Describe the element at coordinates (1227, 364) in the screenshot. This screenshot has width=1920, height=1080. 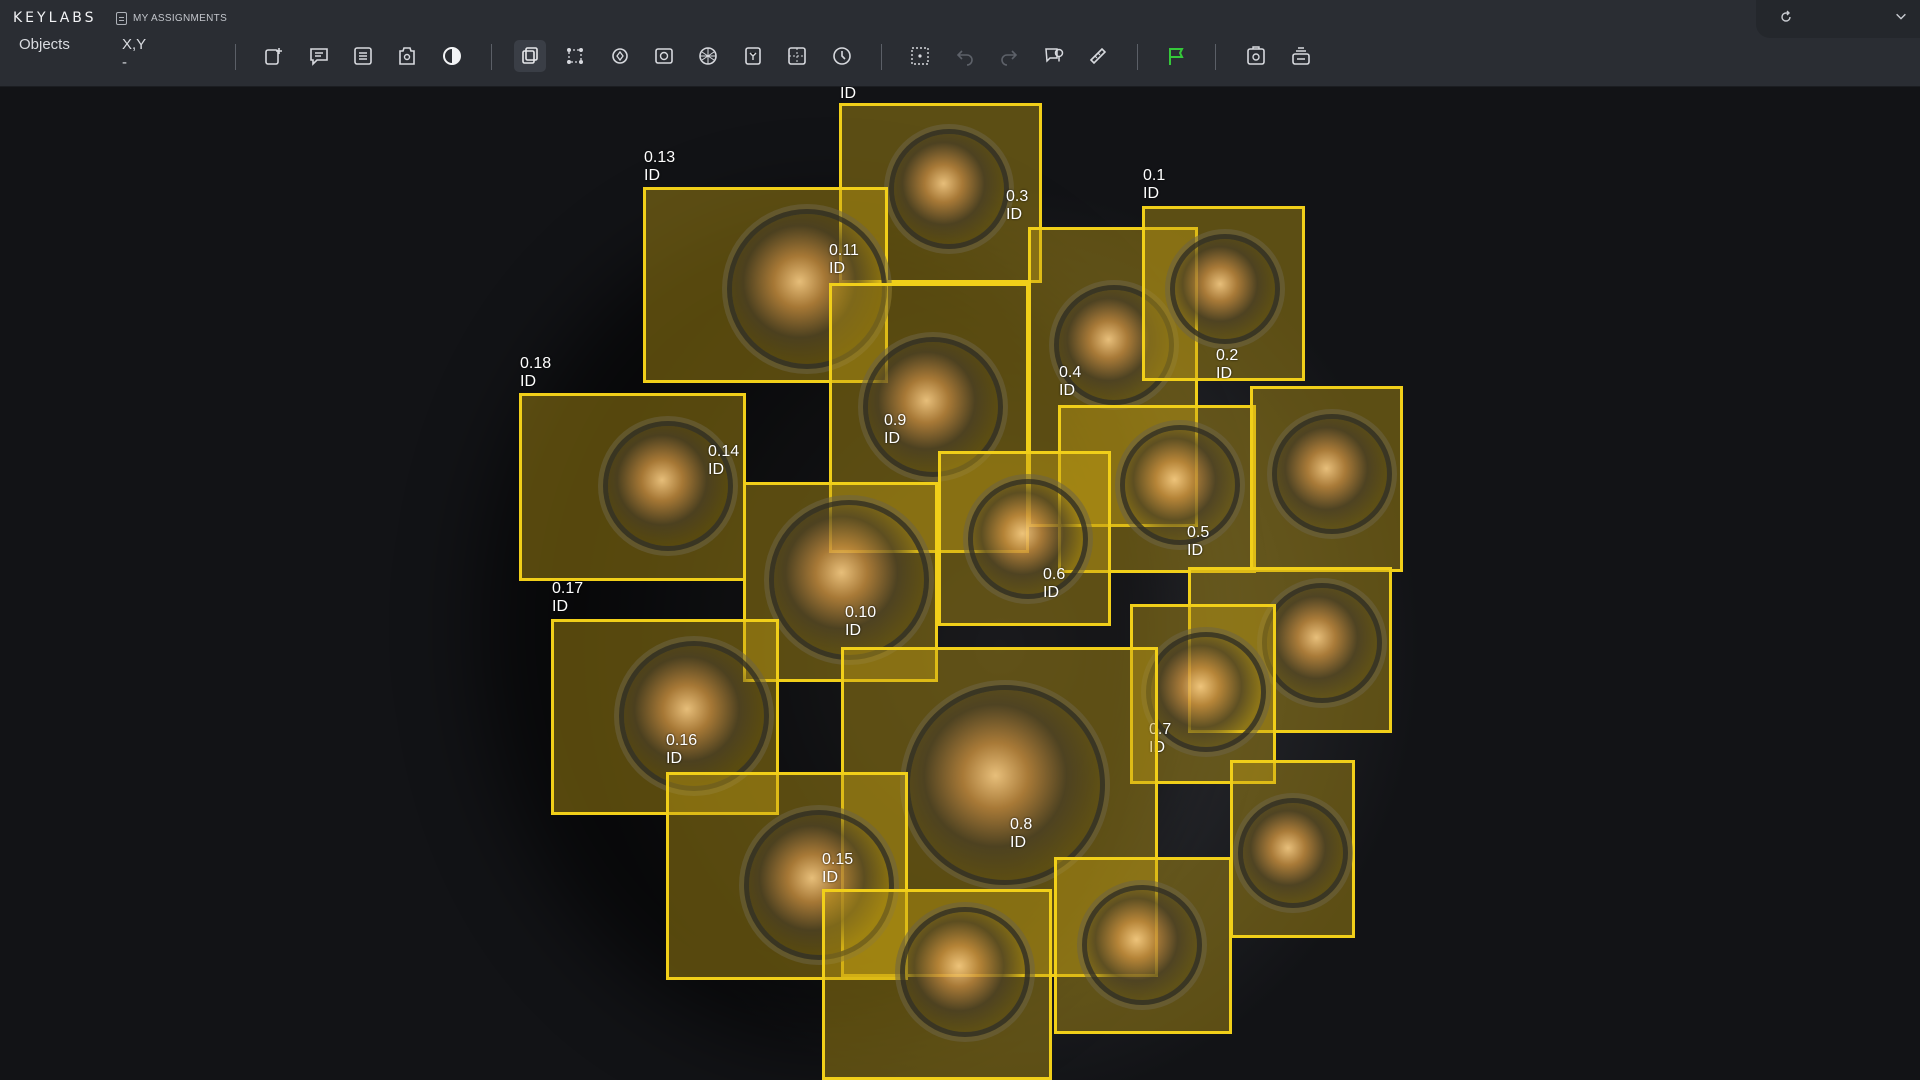
I see `annotation-label: 0.2 ID` at that location.